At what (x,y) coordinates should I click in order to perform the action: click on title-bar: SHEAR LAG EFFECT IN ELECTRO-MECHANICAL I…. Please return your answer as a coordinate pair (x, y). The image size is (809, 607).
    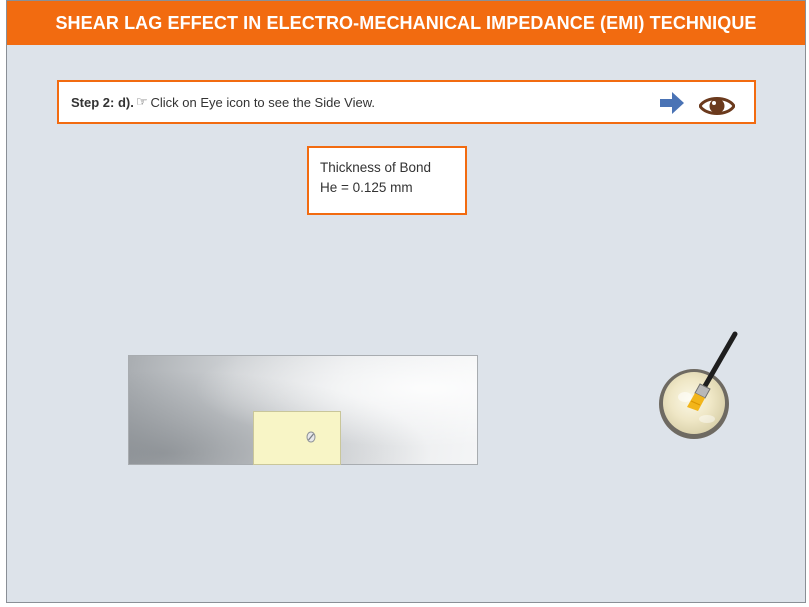
    Looking at the image, I should click on (406, 23).